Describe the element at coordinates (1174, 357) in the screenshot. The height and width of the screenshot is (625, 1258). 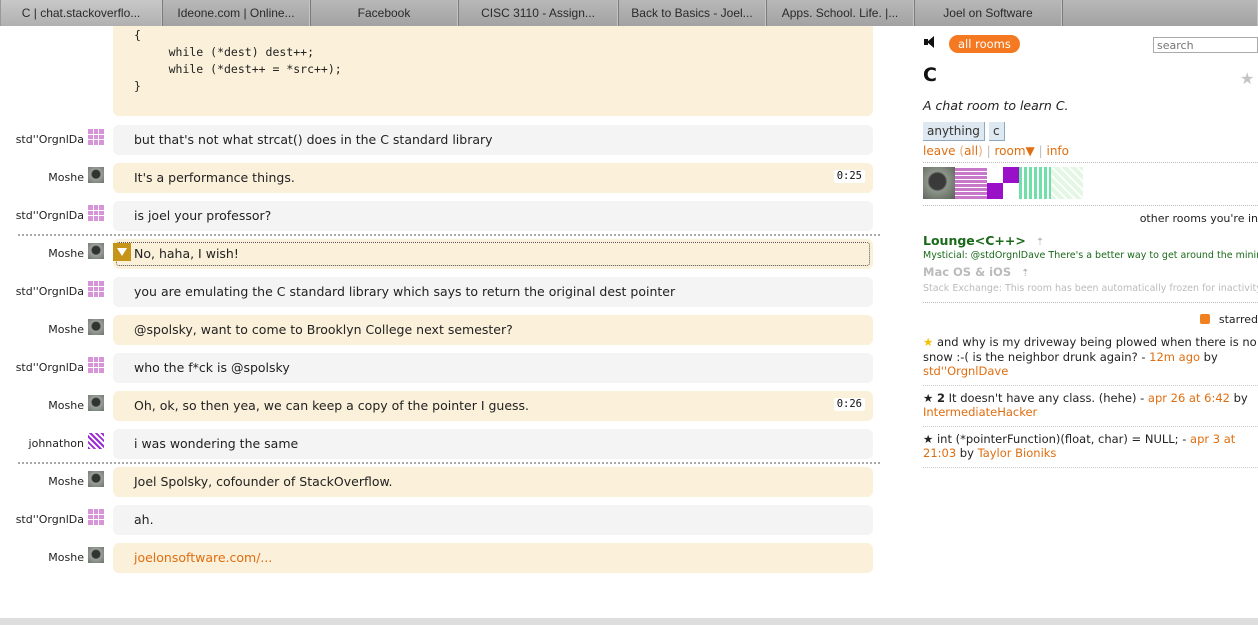
I see `starred-time-link: 12m ago` at that location.